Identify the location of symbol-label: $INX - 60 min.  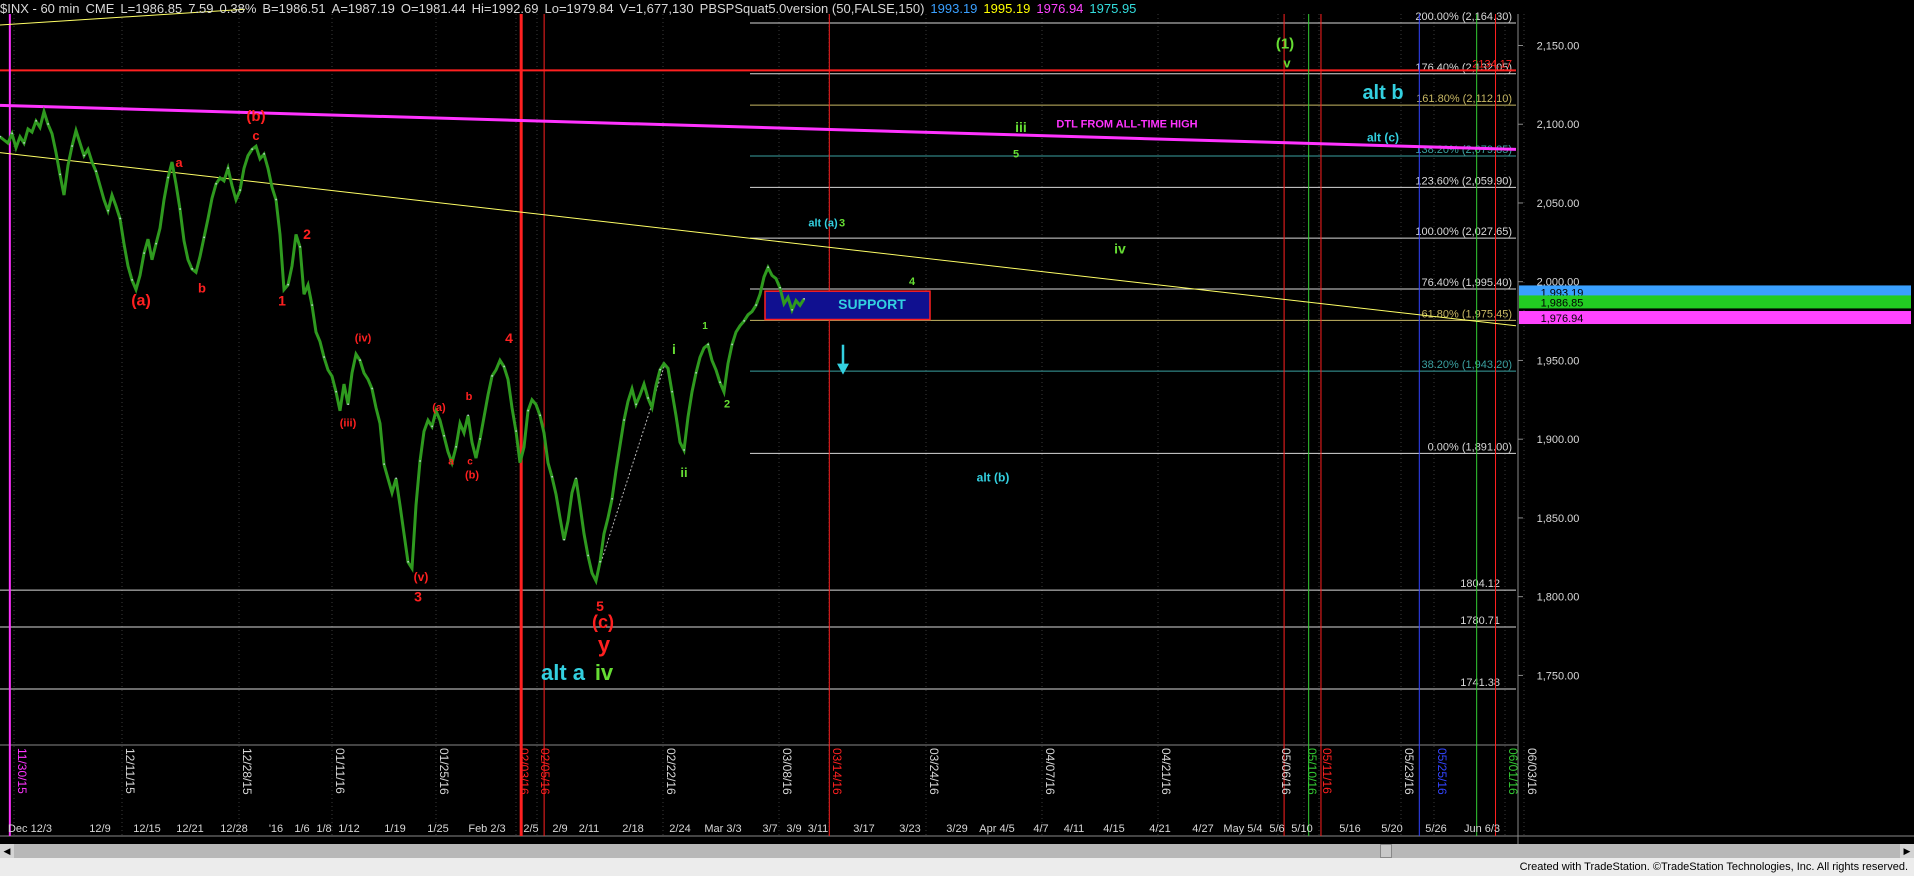
(40, 8).